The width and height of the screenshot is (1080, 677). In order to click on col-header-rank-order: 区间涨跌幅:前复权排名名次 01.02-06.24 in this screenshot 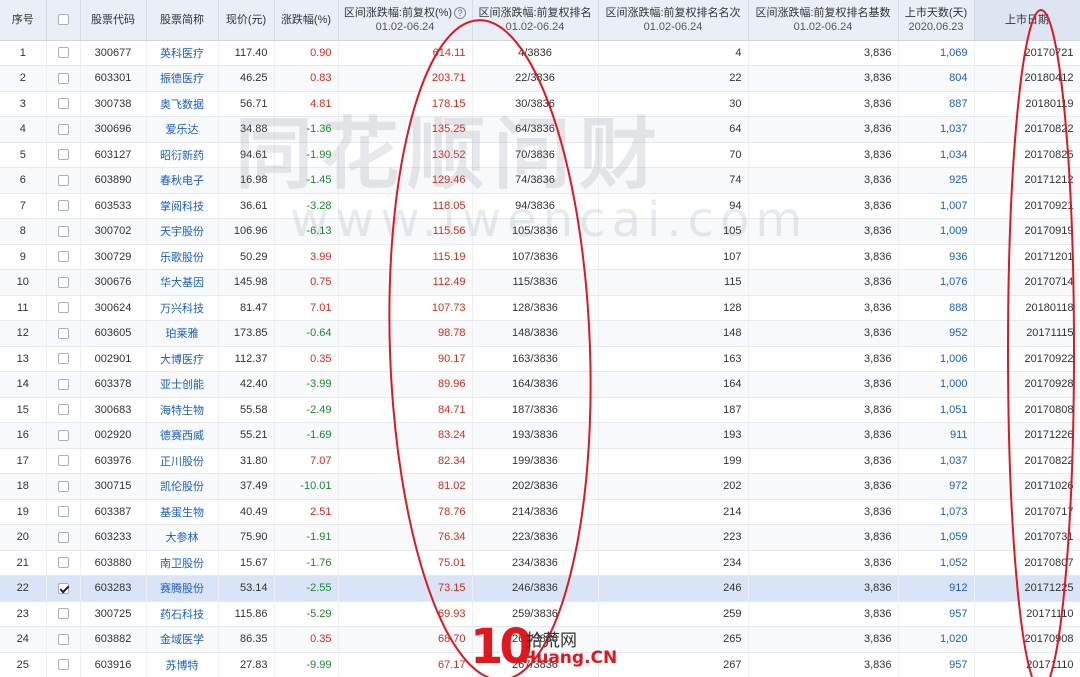, I will do `click(673, 20)`.